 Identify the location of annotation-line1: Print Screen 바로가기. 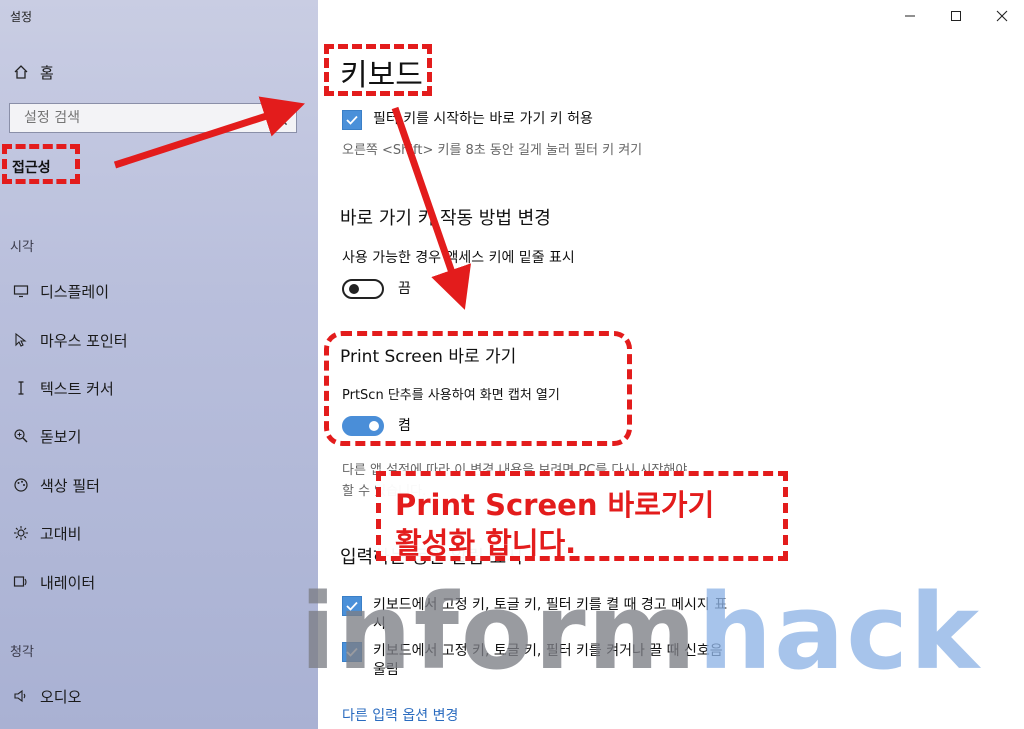
(555, 505).